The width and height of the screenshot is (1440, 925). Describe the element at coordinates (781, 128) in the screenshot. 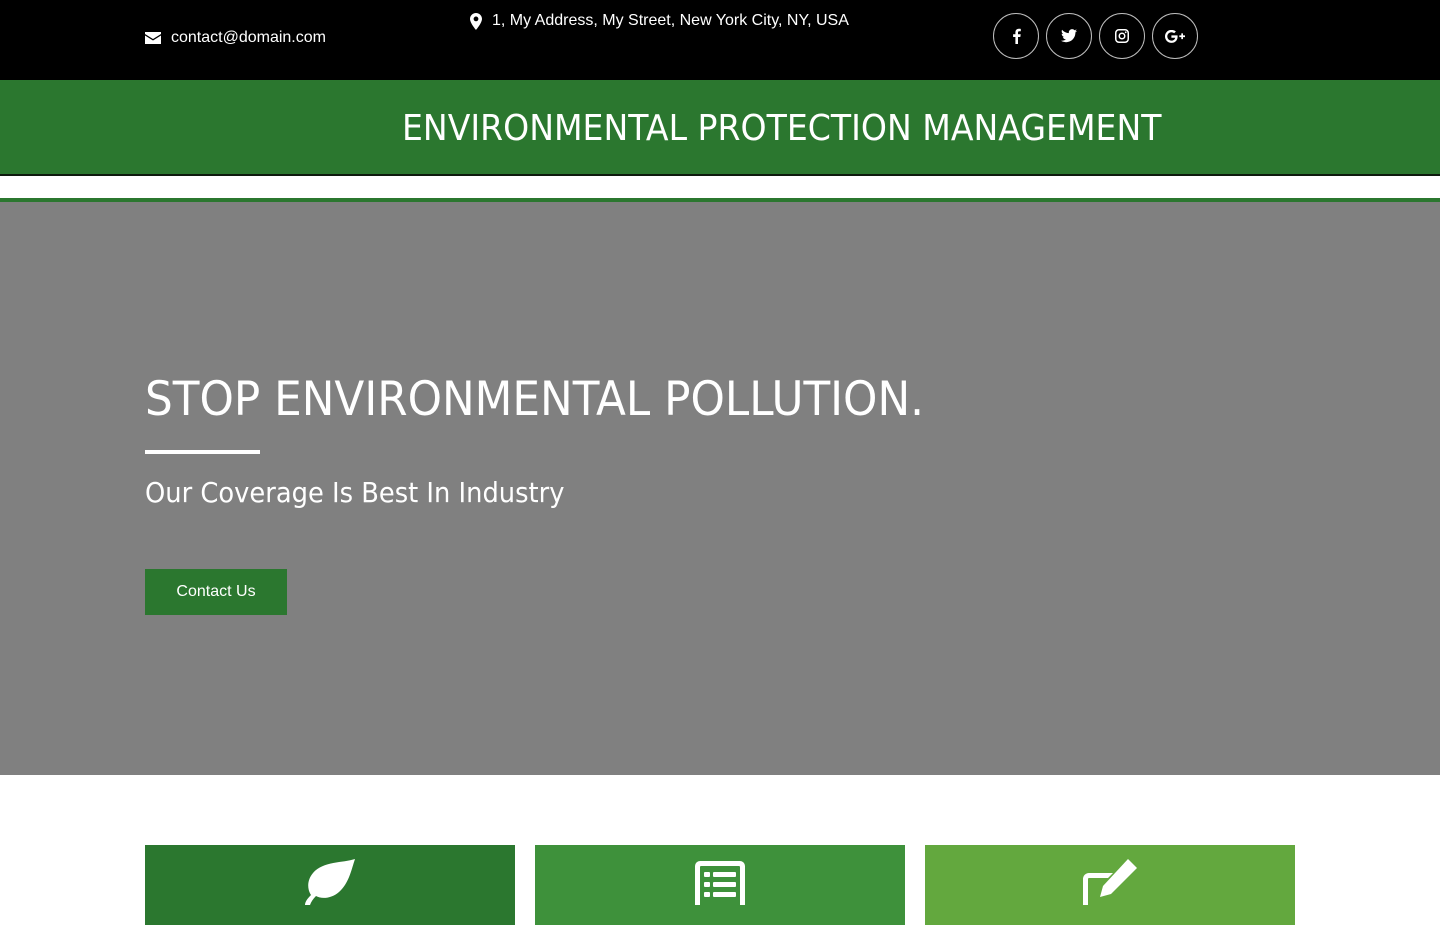

I see `site-title: ENVIRONMENTAL PROTECTION MANAGEMENT` at that location.